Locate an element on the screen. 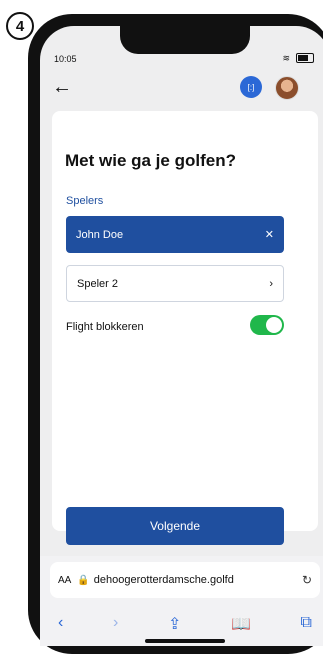 This screenshot has width=323, height=654. status-icons: ≋ is located at coordinates (298, 58).